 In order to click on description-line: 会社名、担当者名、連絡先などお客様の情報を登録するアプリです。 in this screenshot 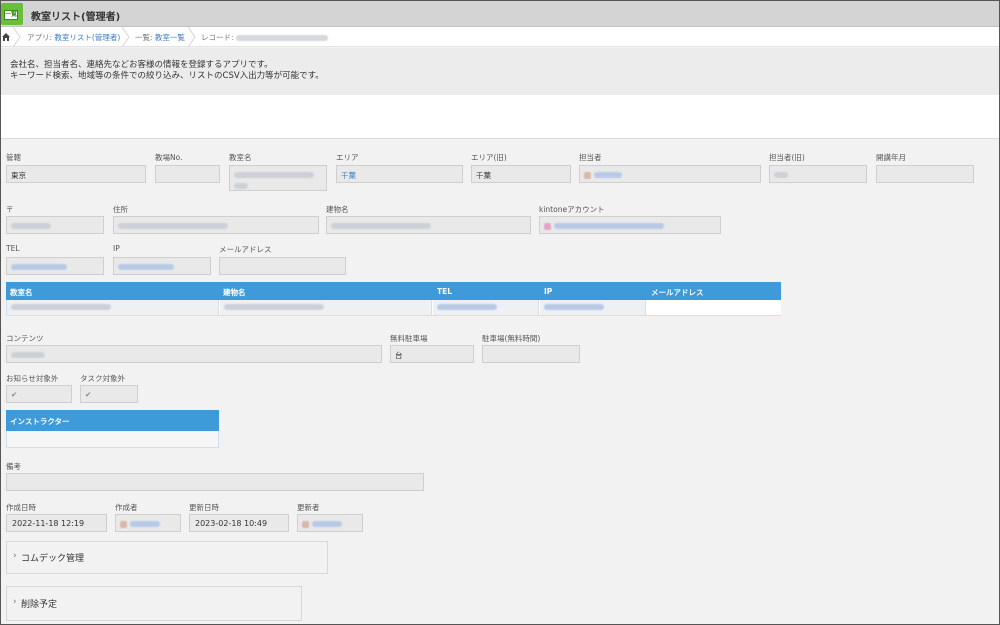, I will do `click(141, 65)`.